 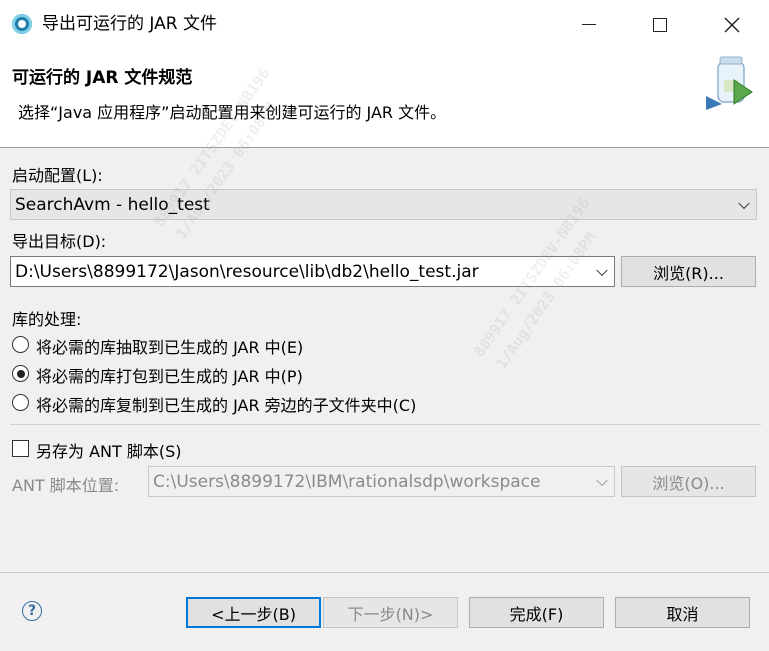 What do you see at coordinates (20, 344) in the screenshot?
I see `radio-extract-libs` at bounding box center [20, 344].